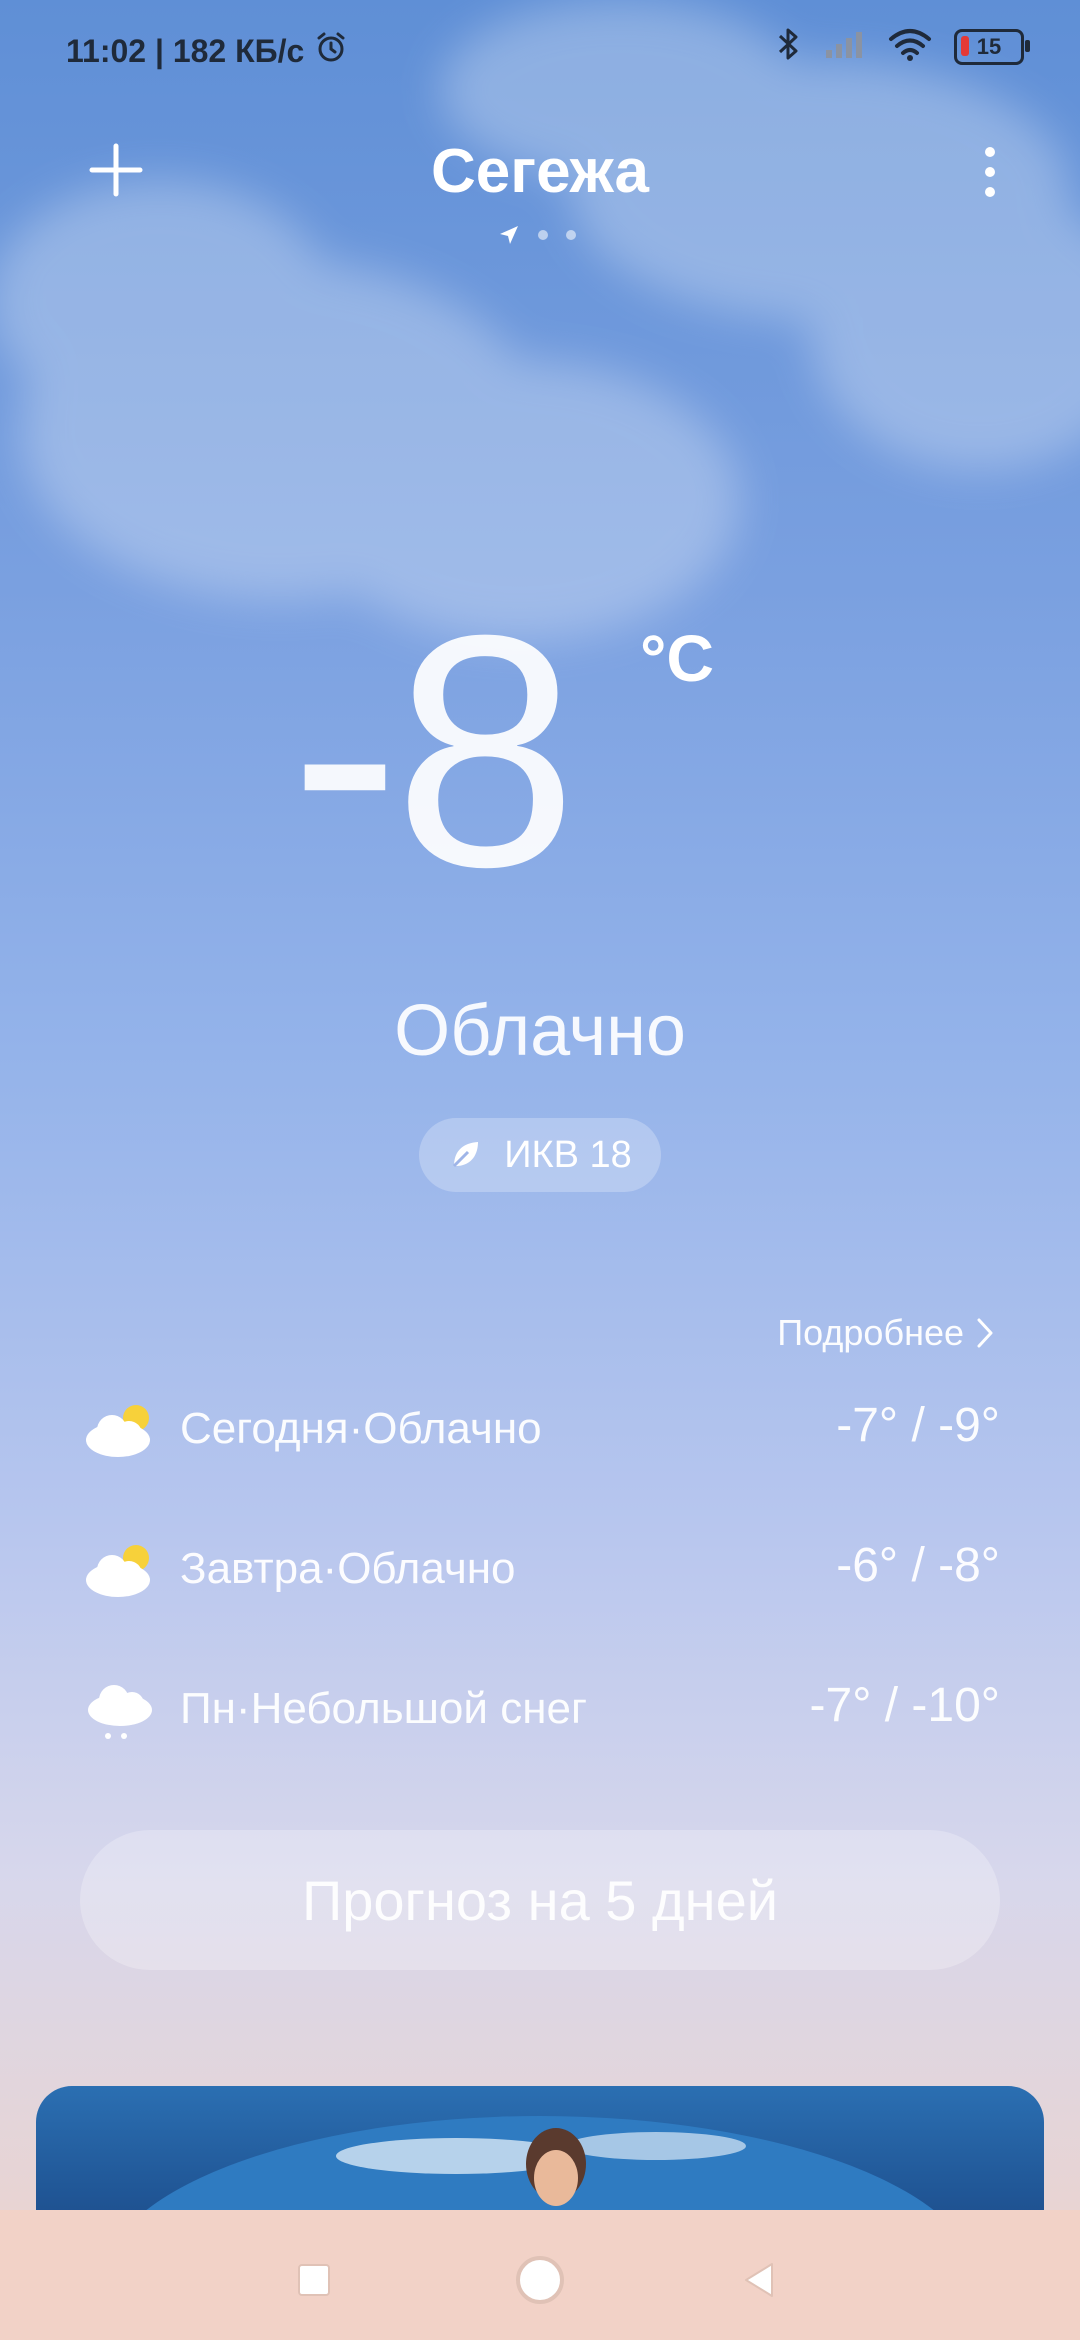 This screenshot has height=2340, width=1080. What do you see at coordinates (845, 46) in the screenshot?
I see `signal-icon` at bounding box center [845, 46].